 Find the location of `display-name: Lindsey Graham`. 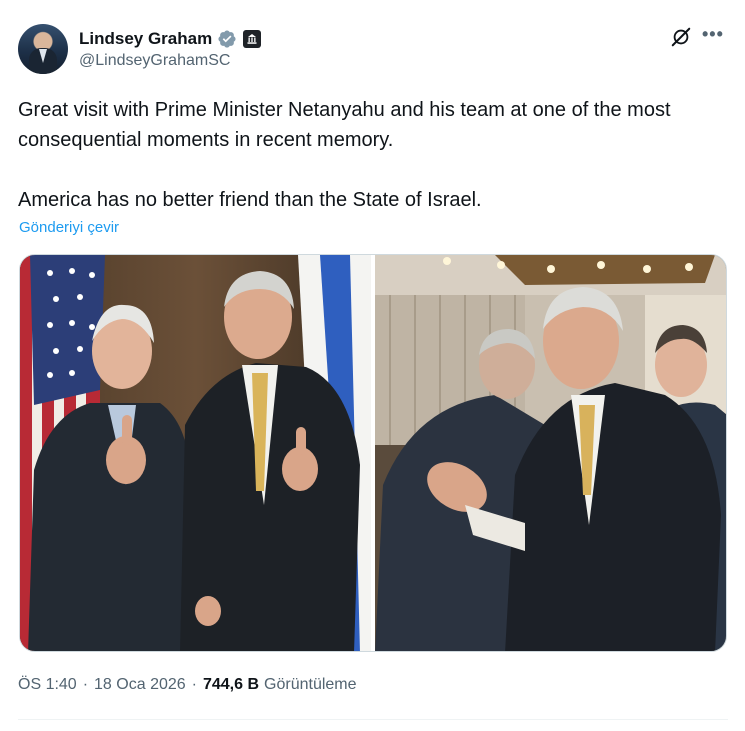

display-name: Lindsey Graham is located at coordinates (145, 39).